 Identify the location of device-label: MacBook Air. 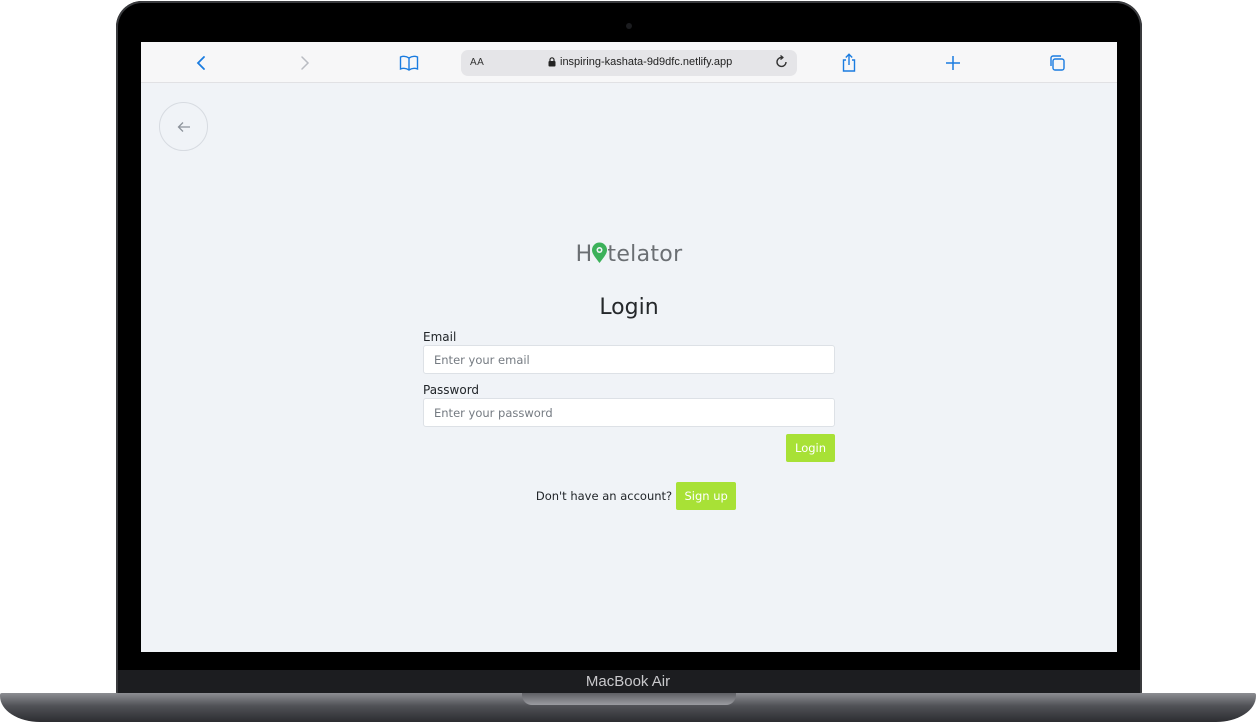
(628, 681).